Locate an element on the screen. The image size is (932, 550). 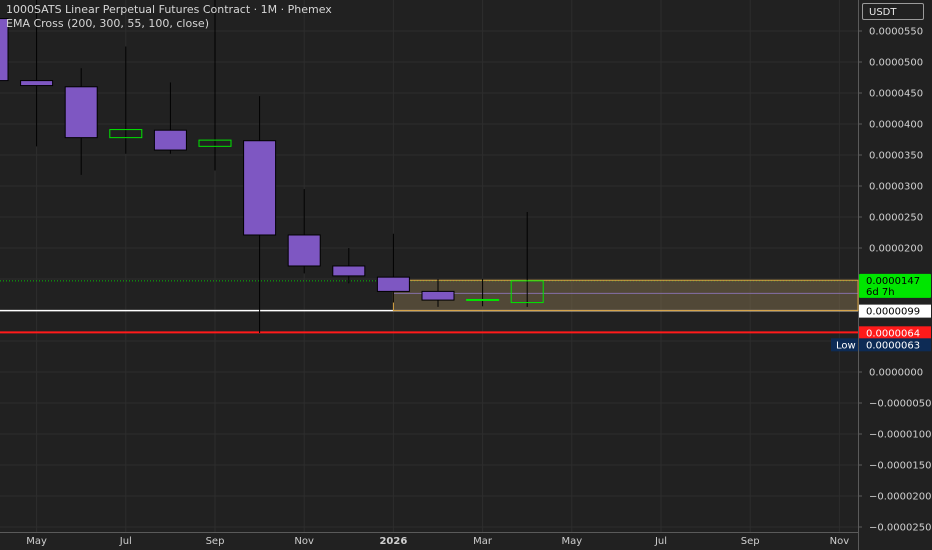
price-tick-label: −0.0000200 is located at coordinates (900, 497).